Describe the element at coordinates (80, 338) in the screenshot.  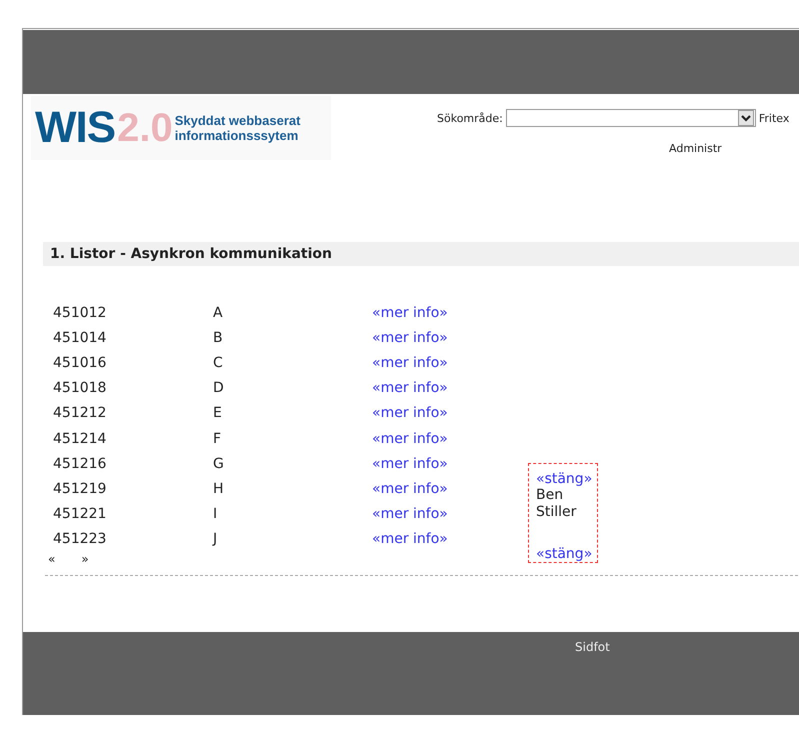
I see `row-id: 451014` at that location.